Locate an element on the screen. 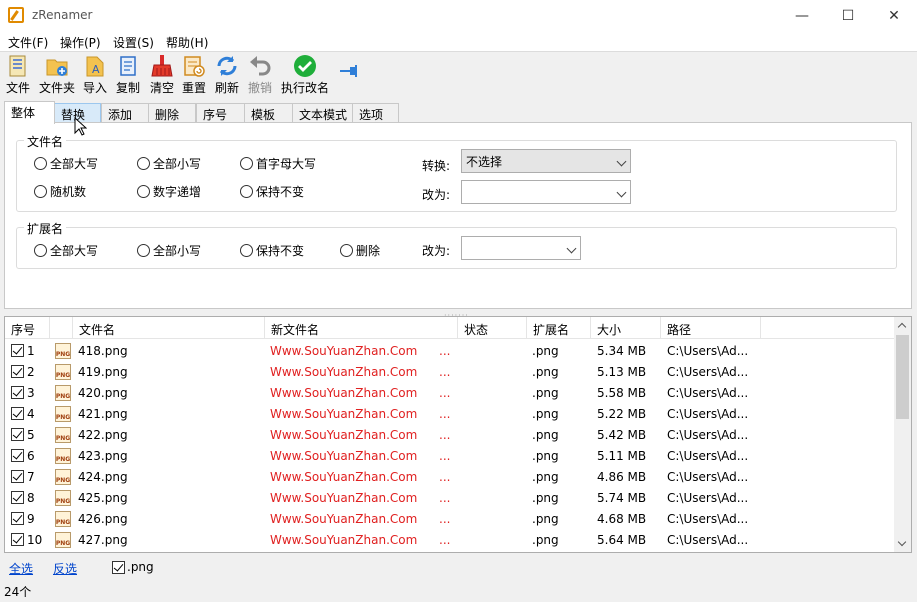 This screenshot has width=917, height=602. app-logo-icon is located at coordinates (16, 15).